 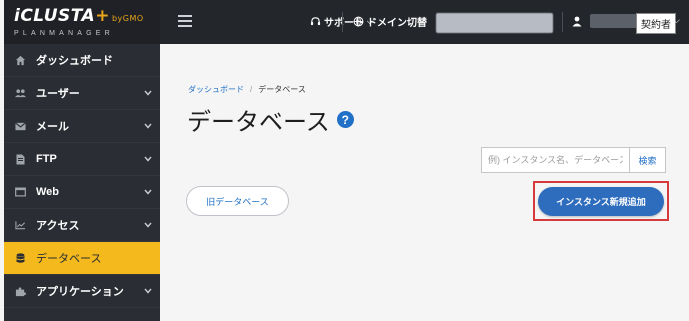 I want to click on users-icon, so click(x=20, y=93).